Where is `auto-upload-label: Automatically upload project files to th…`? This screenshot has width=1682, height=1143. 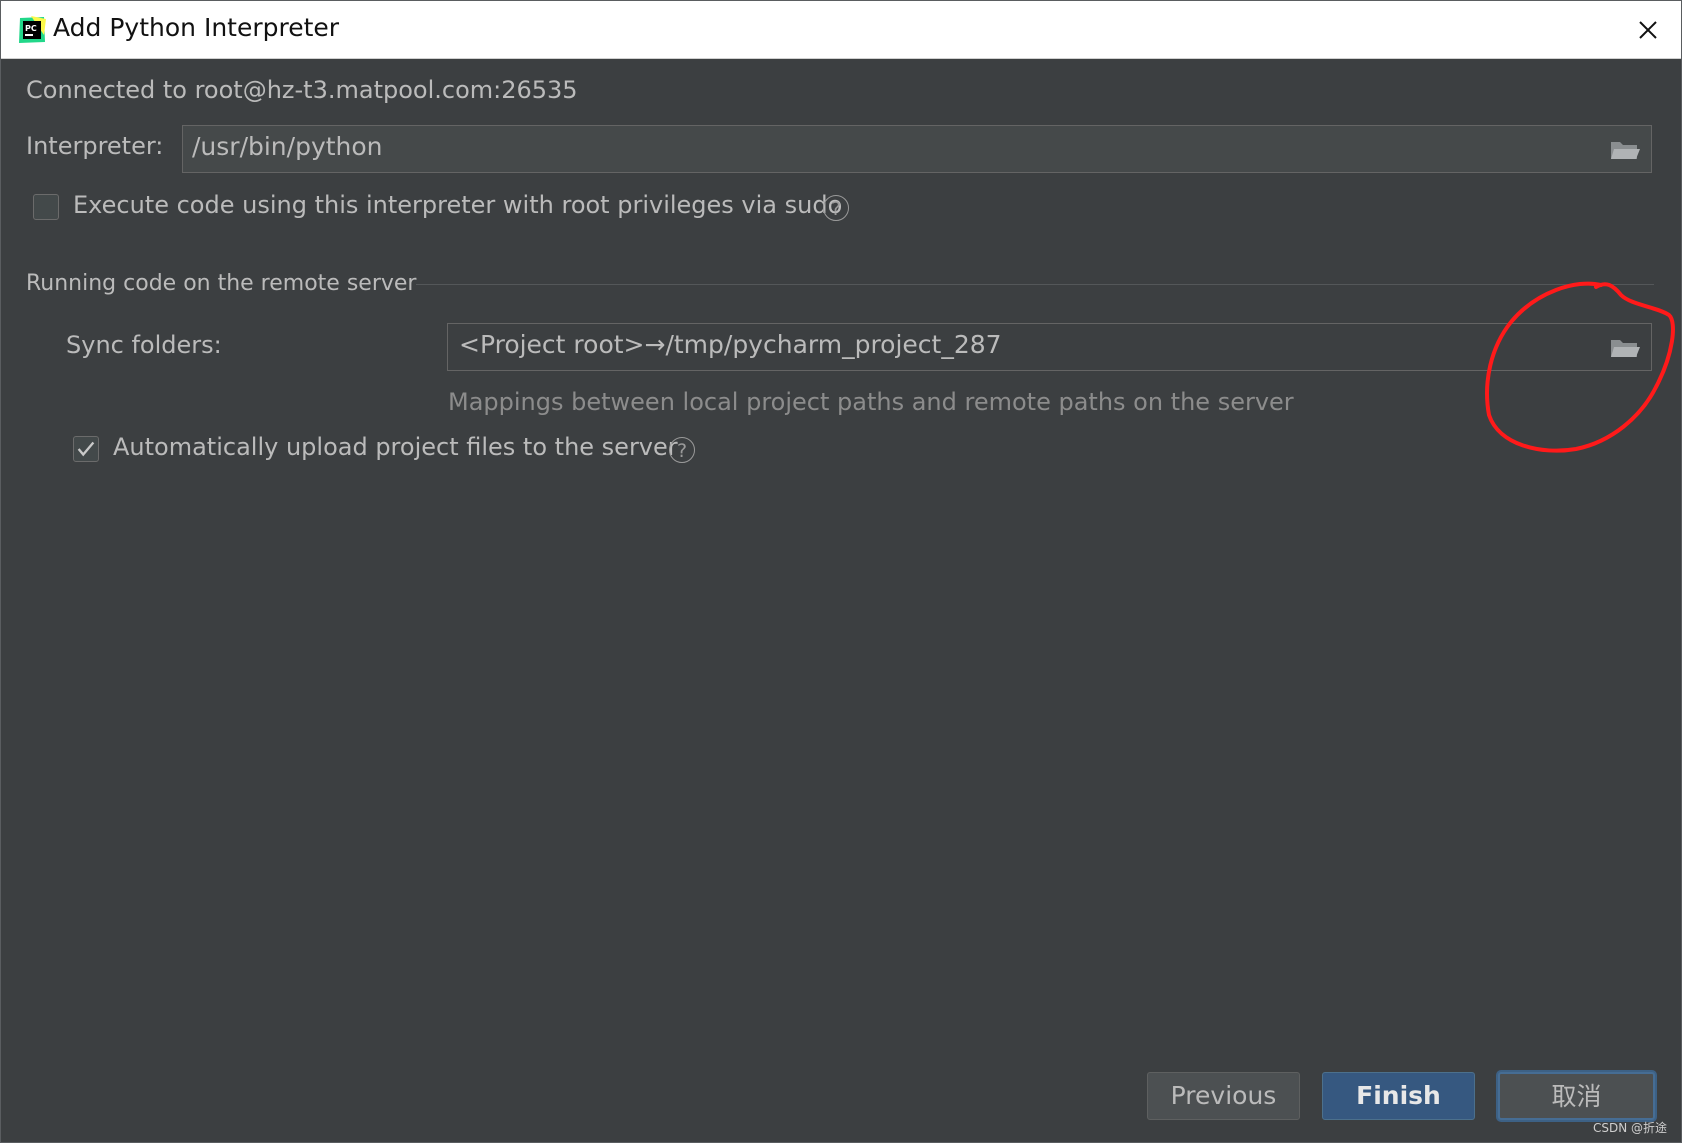
auto-upload-label: Automatically upload project files to th… is located at coordinates (395, 447).